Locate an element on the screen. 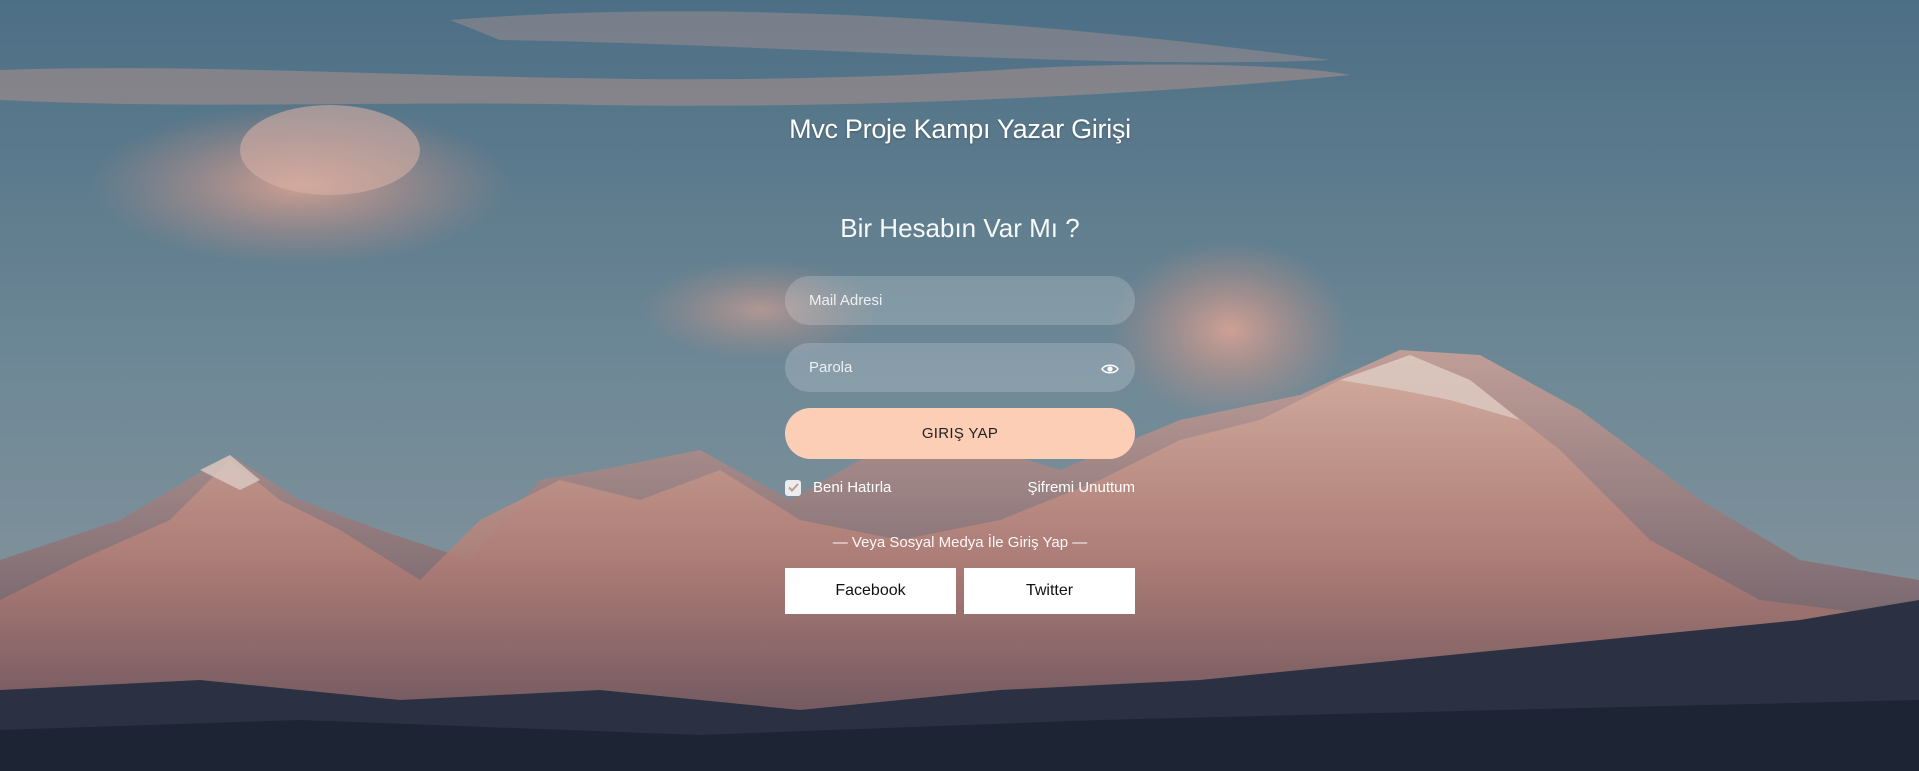 Image resolution: width=1919 pixels, height=771 pixels. remember-me-checkbox: Beni Hatırla is located at coordinates (838, 487).